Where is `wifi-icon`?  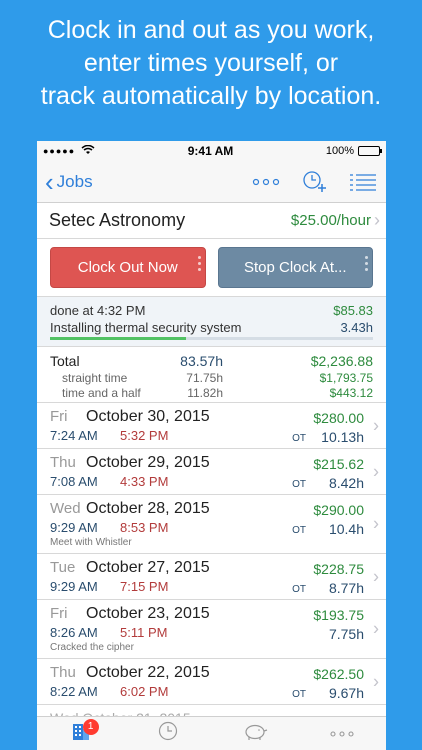 wifi-icon is located at coordinates (88, 151).